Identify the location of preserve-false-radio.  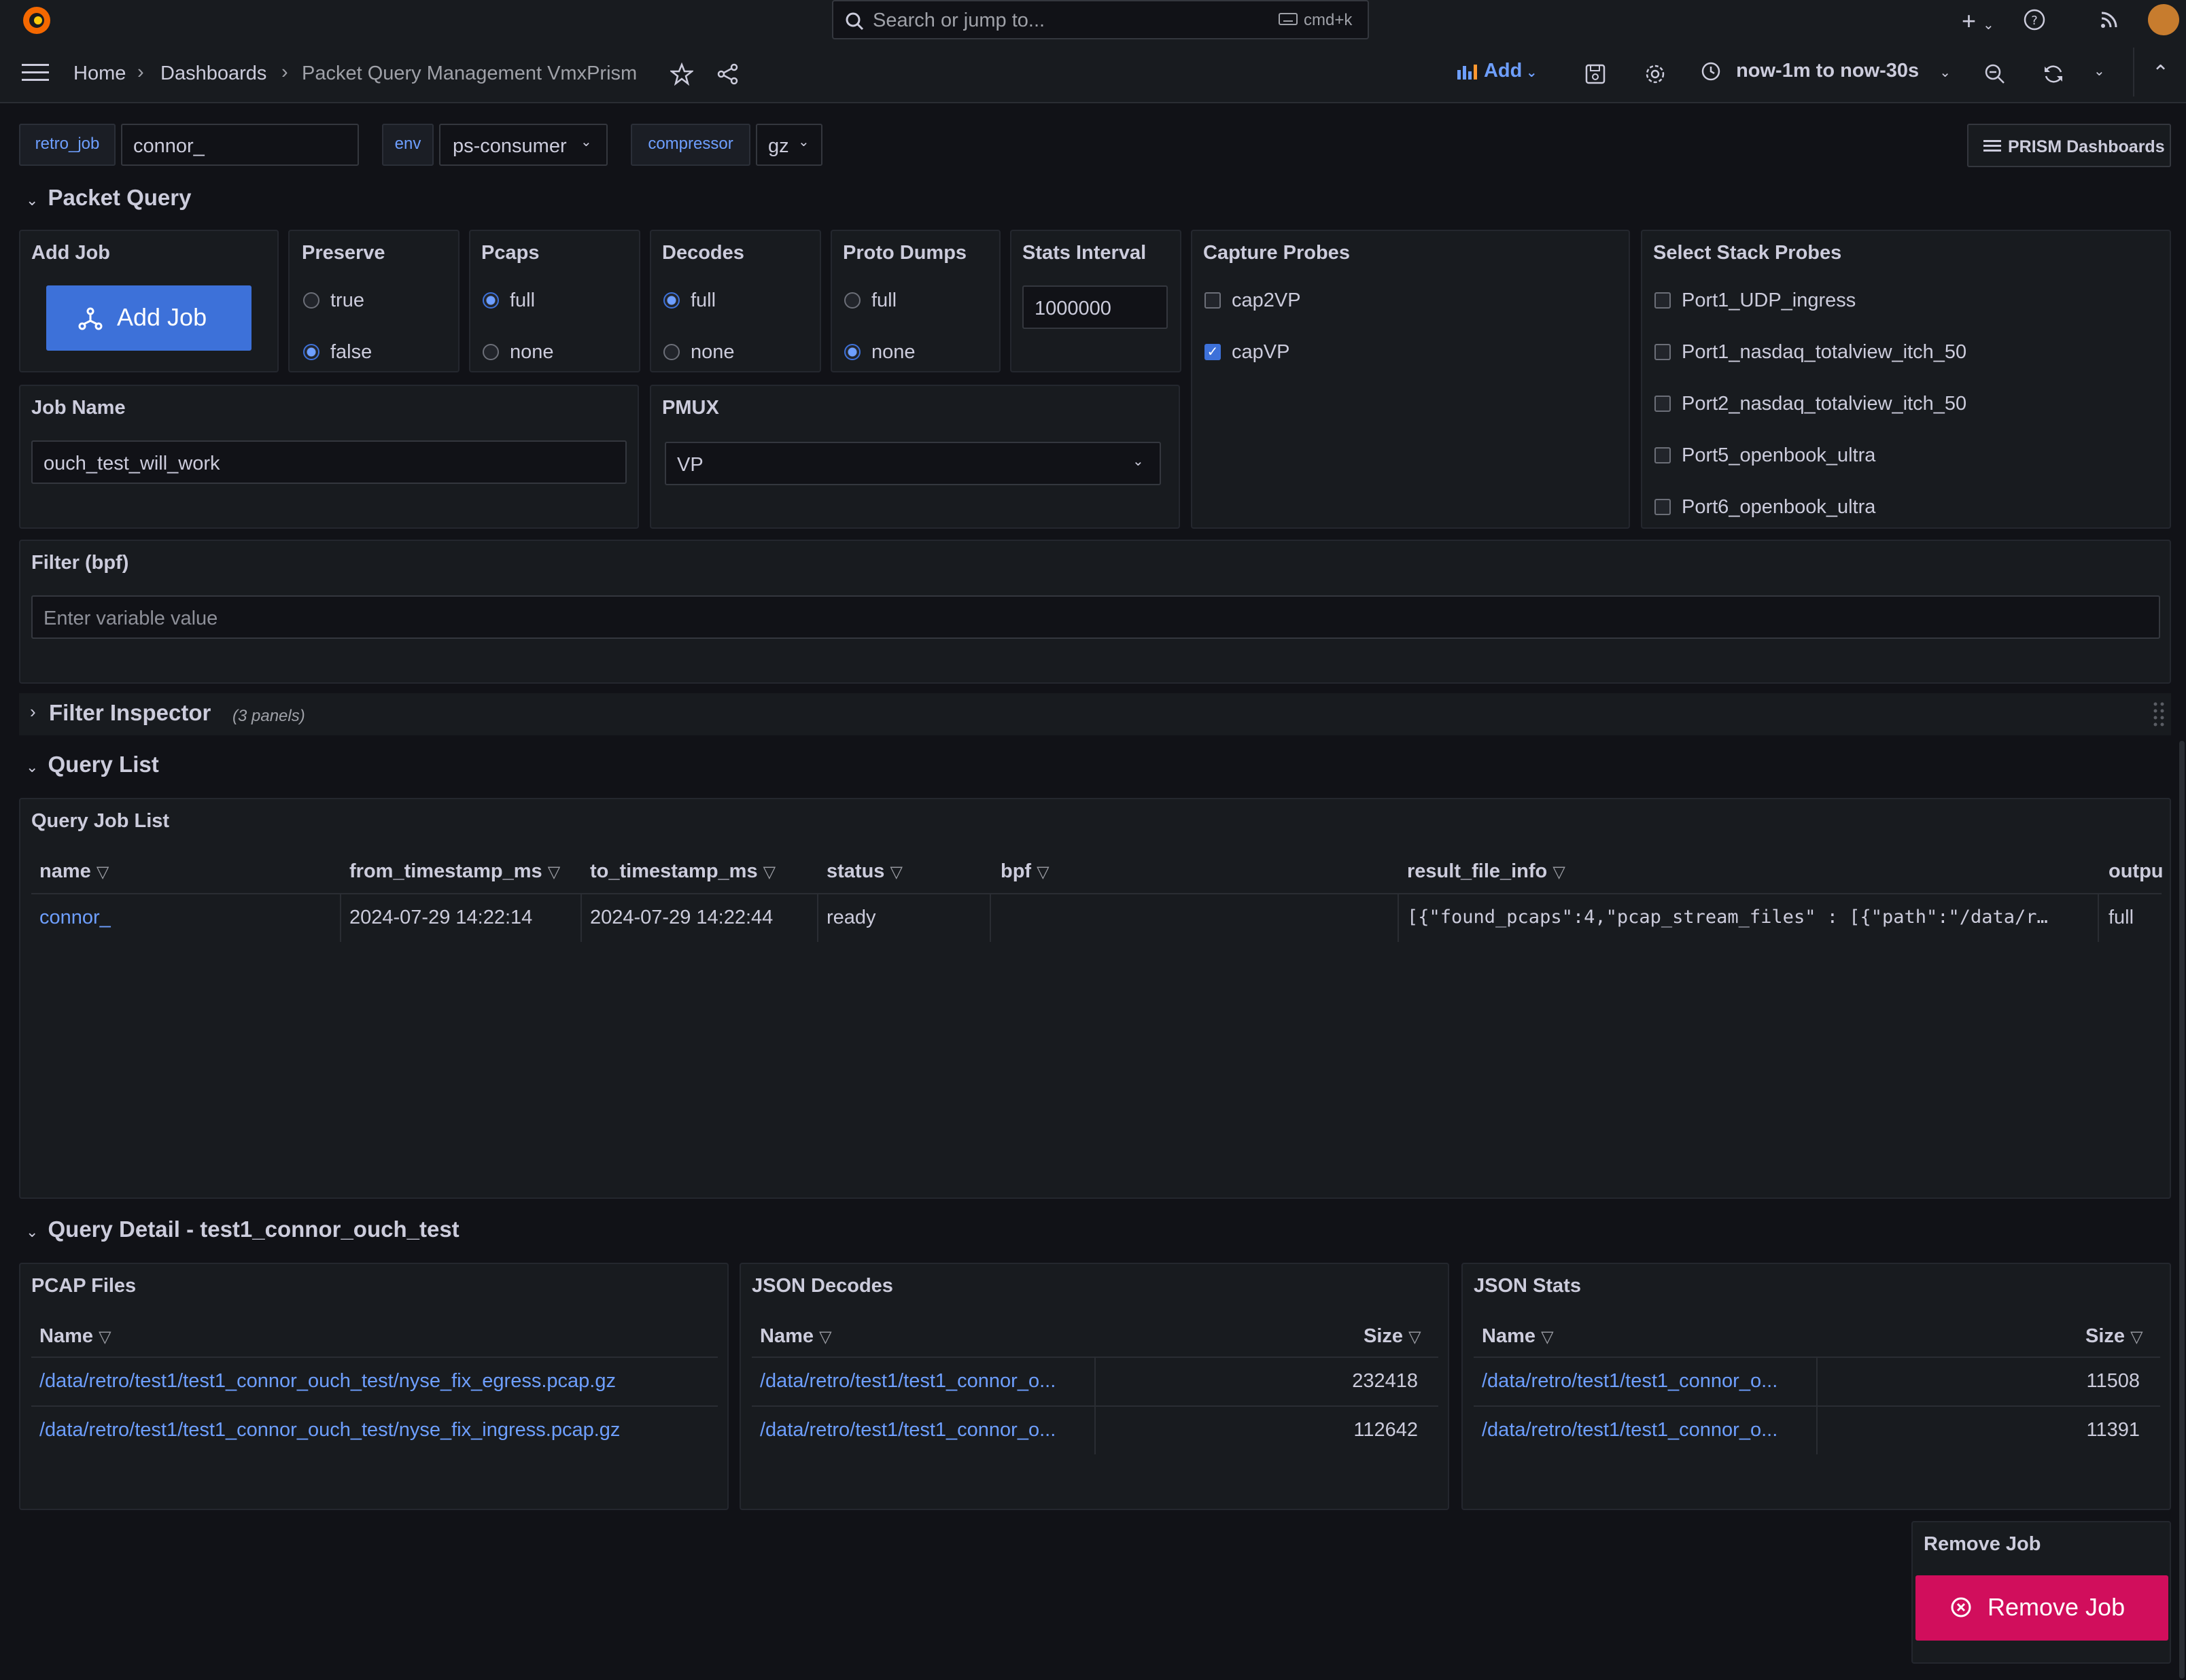
(311, 352).